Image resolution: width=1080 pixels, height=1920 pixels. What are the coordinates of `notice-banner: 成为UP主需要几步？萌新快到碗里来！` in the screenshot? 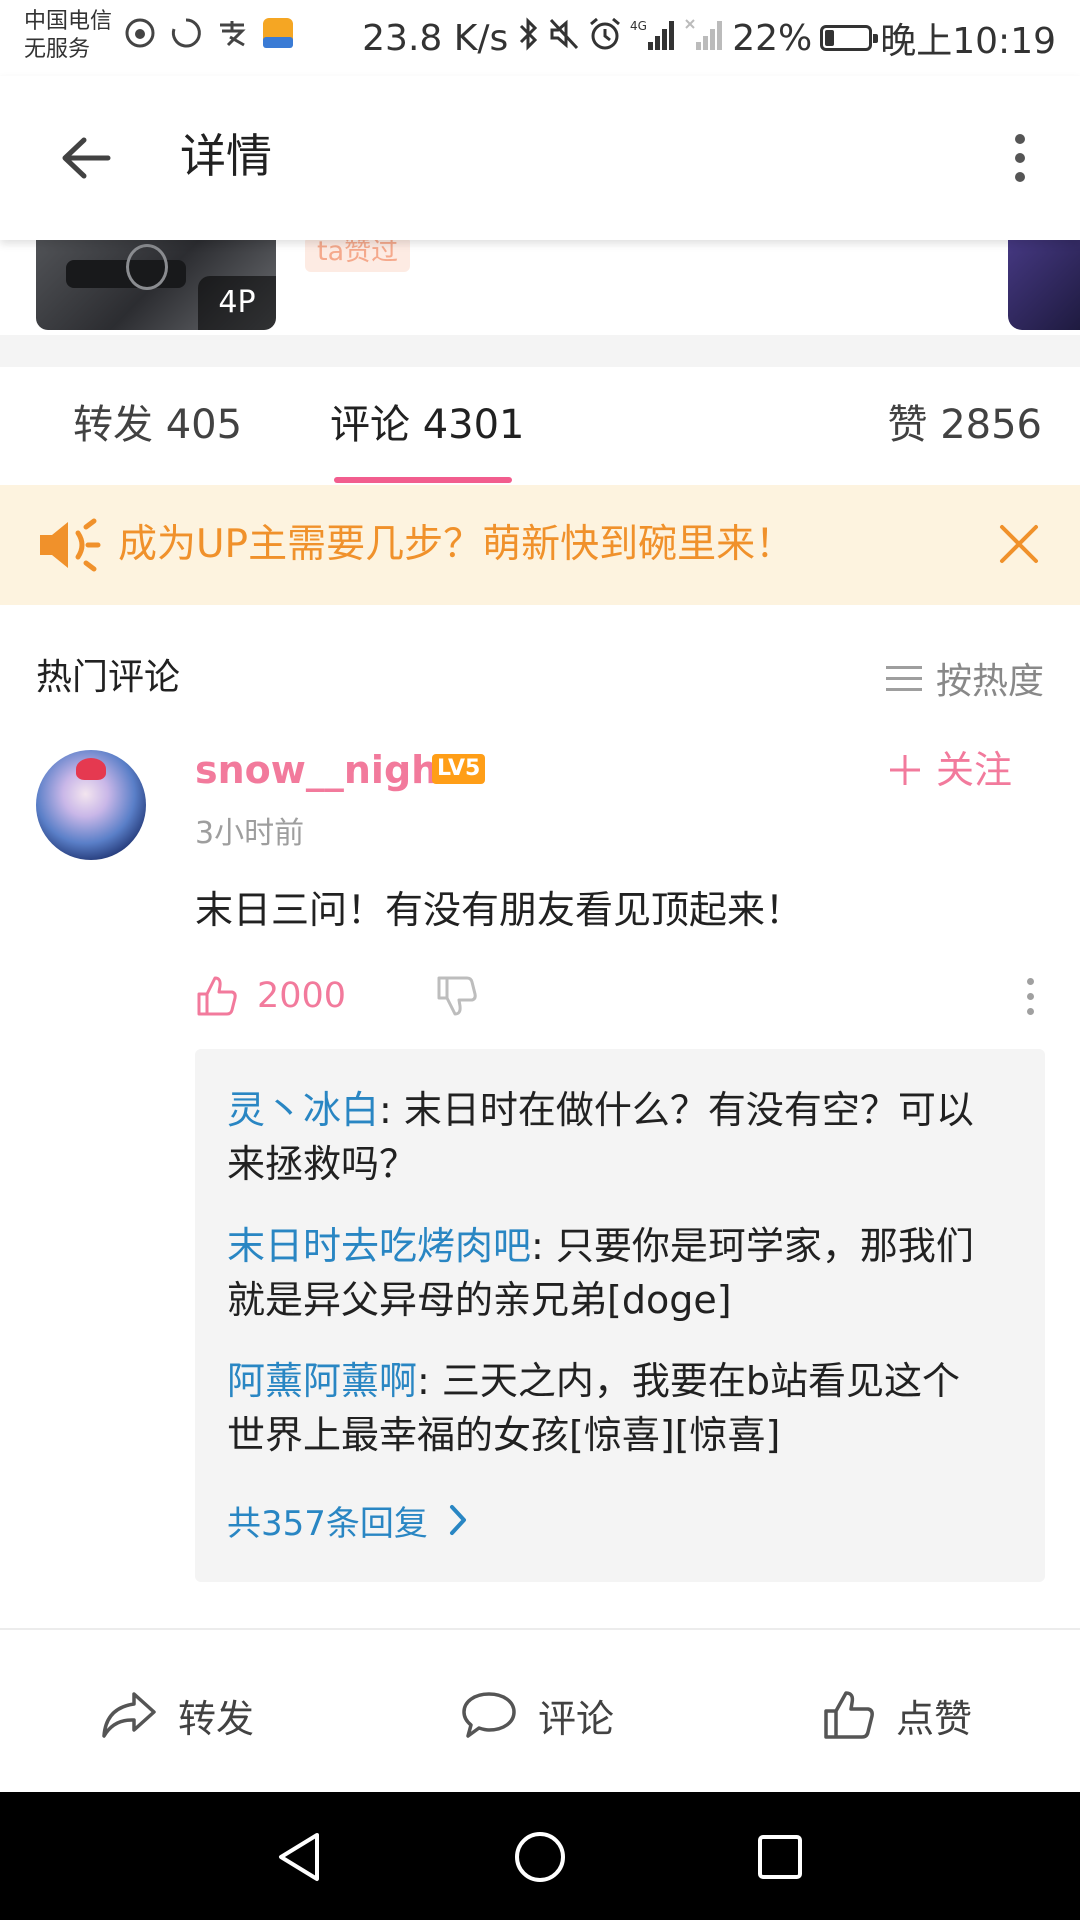 It's located at (540, 545).